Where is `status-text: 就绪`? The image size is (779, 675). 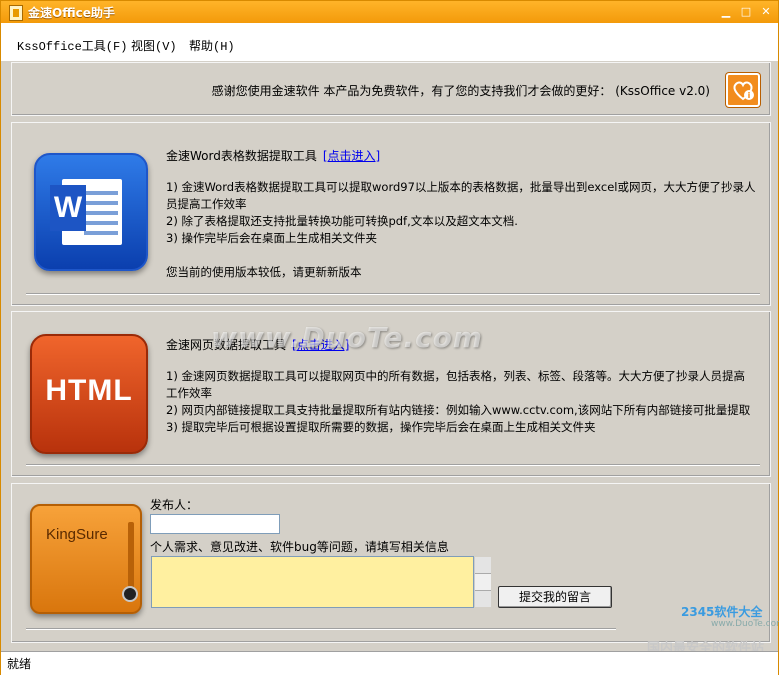 status-text: 就绪 is located at coordinates (19, 664).